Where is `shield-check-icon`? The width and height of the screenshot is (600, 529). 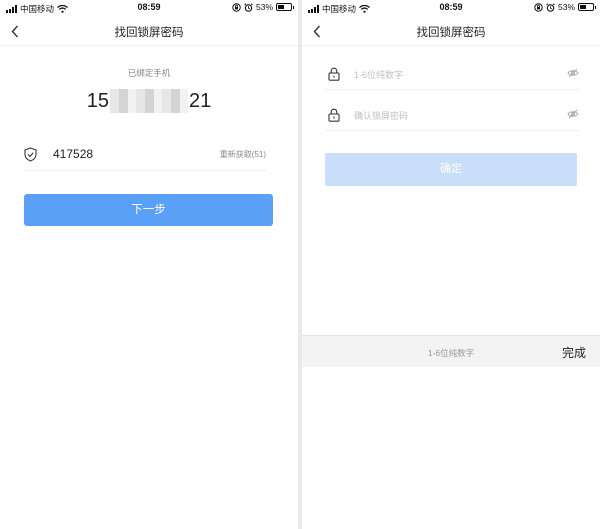
shield-check-icon is located at coordinates (30, 154).